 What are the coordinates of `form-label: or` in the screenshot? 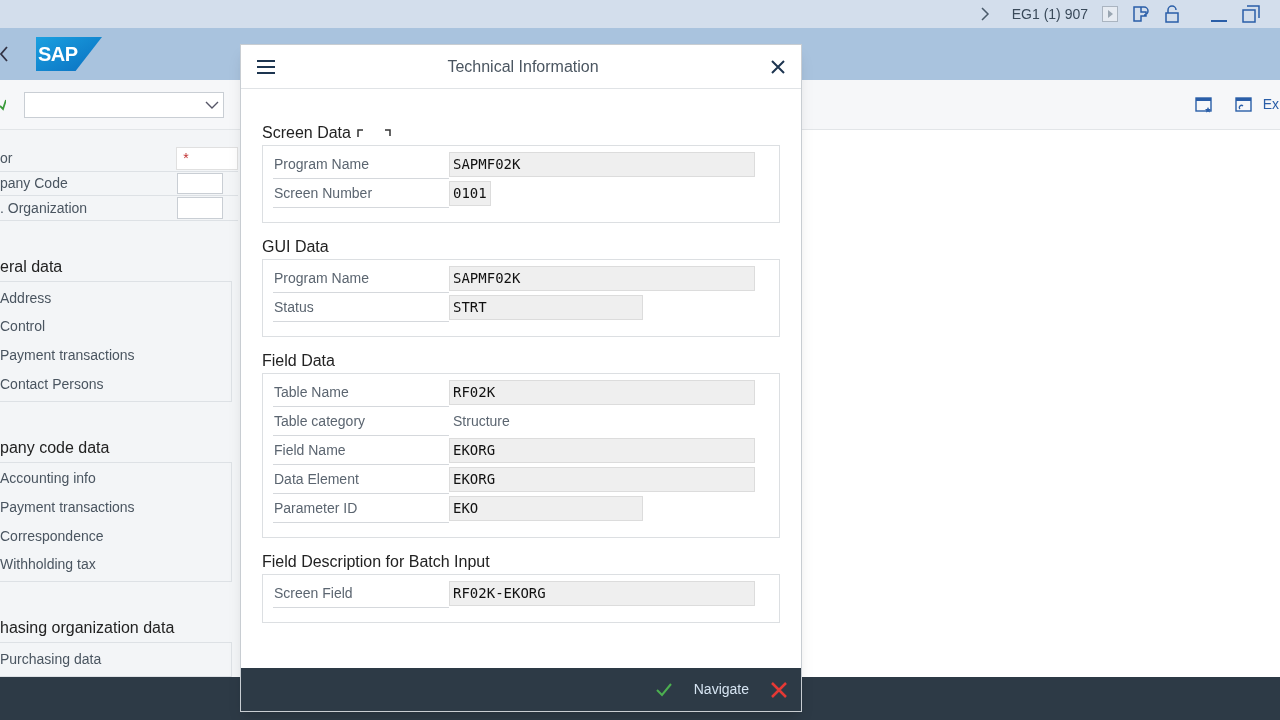 It's located at (7, 158).